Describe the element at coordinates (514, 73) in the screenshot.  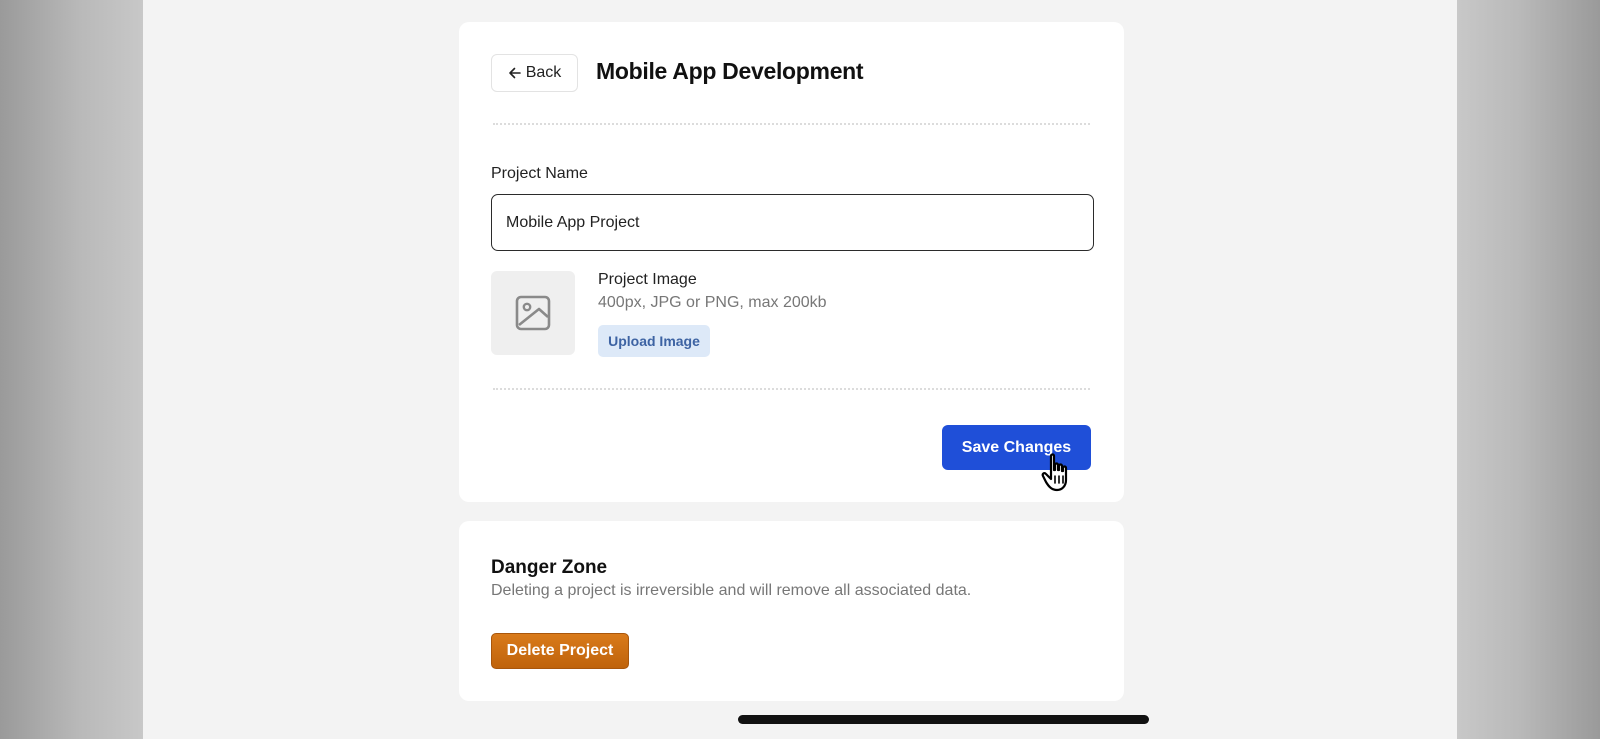
I see `arrow-left-icon` at that location.